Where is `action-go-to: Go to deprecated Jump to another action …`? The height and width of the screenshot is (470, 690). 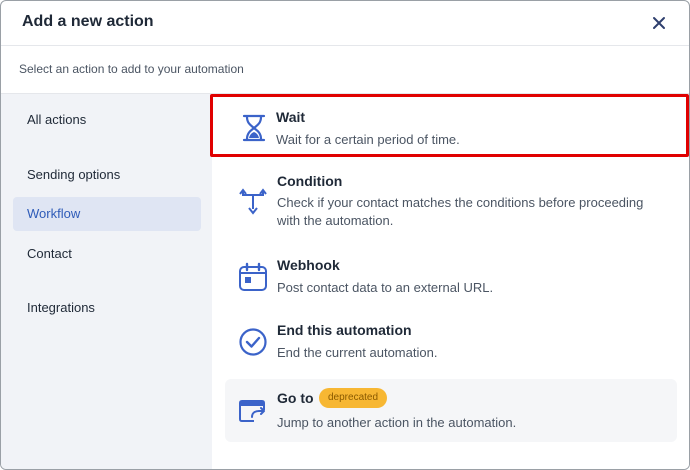 action-go-to: Go to deprecated Jump to another action … is located at coordinates (451, 410).